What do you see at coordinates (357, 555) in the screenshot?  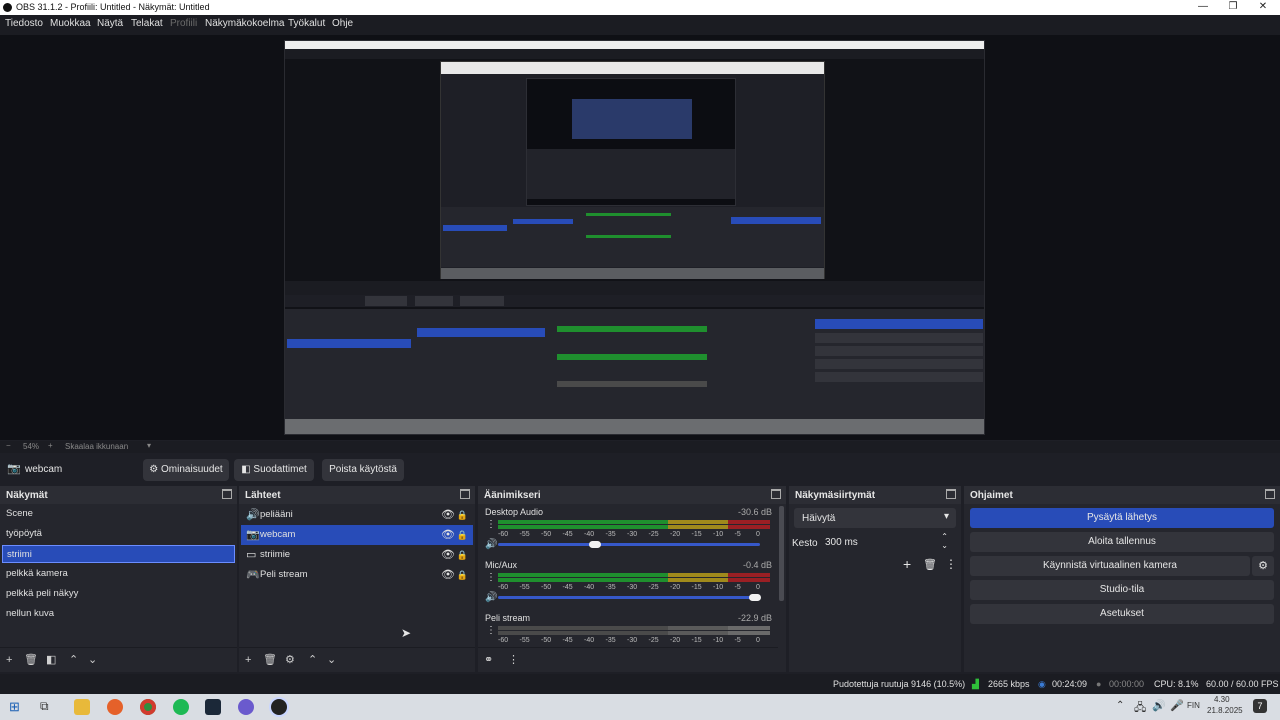 I see `source-row: ▭ striimie 👁 🔒` at bounding box center [357, 555].